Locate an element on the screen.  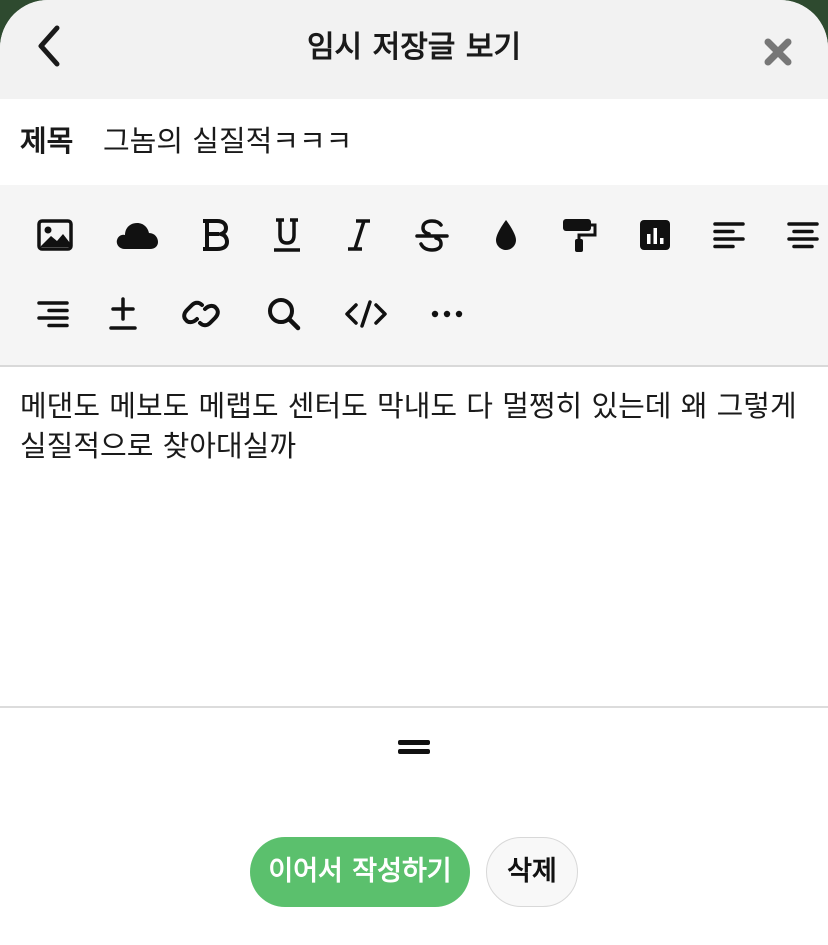
title-field: 그놈의 실질적ㅋㅋㅋ is located at coordinates (227, 141).